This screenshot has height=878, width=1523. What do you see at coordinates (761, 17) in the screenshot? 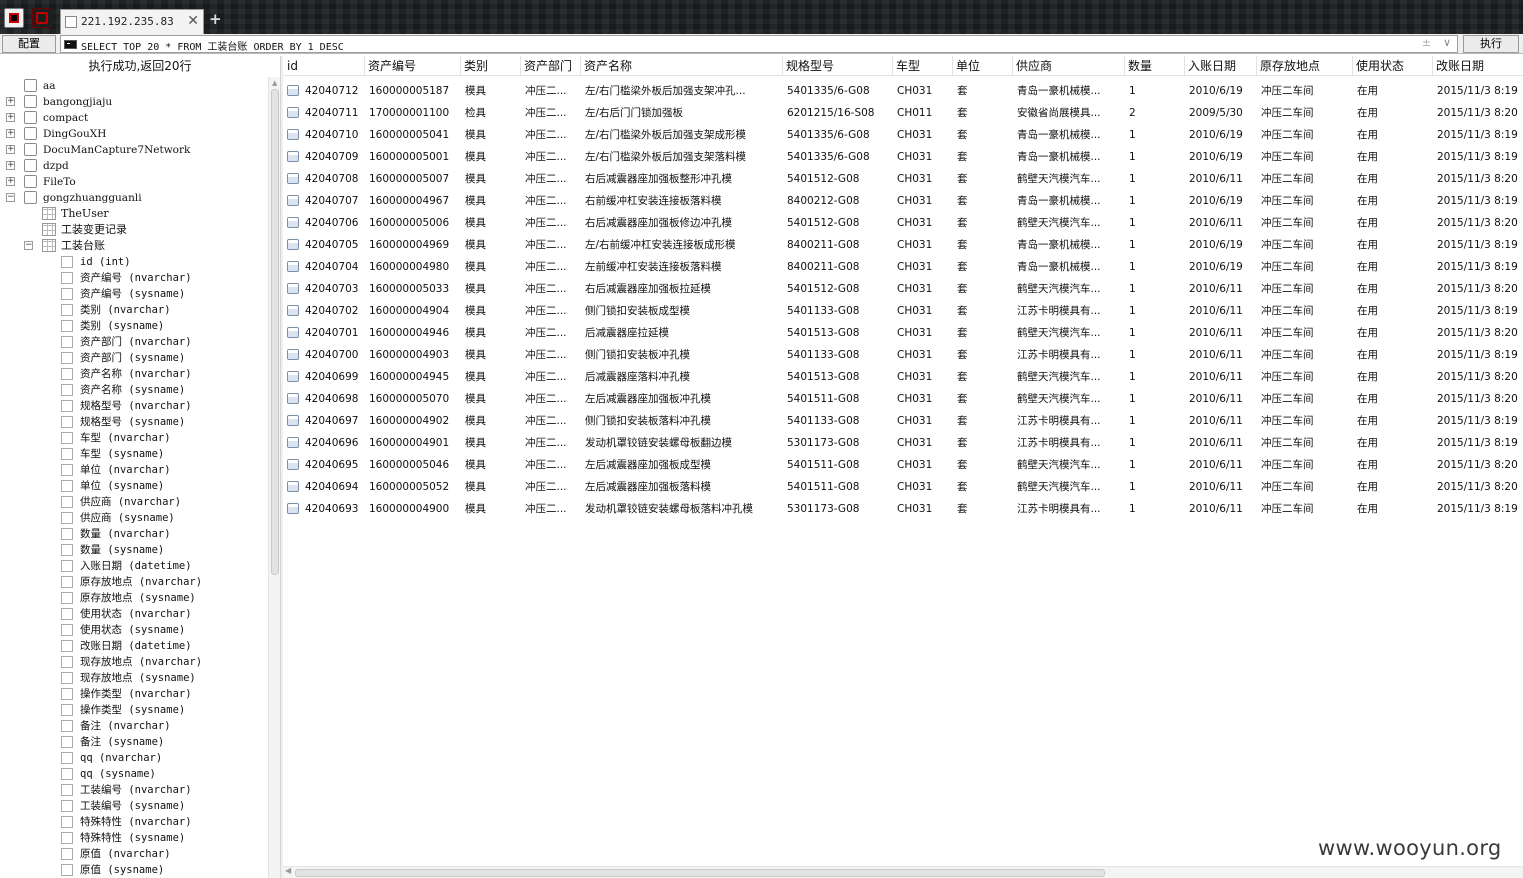
I see `title-bar: 221.192.235.83 ✕ +` at bounding box center [761, 17].